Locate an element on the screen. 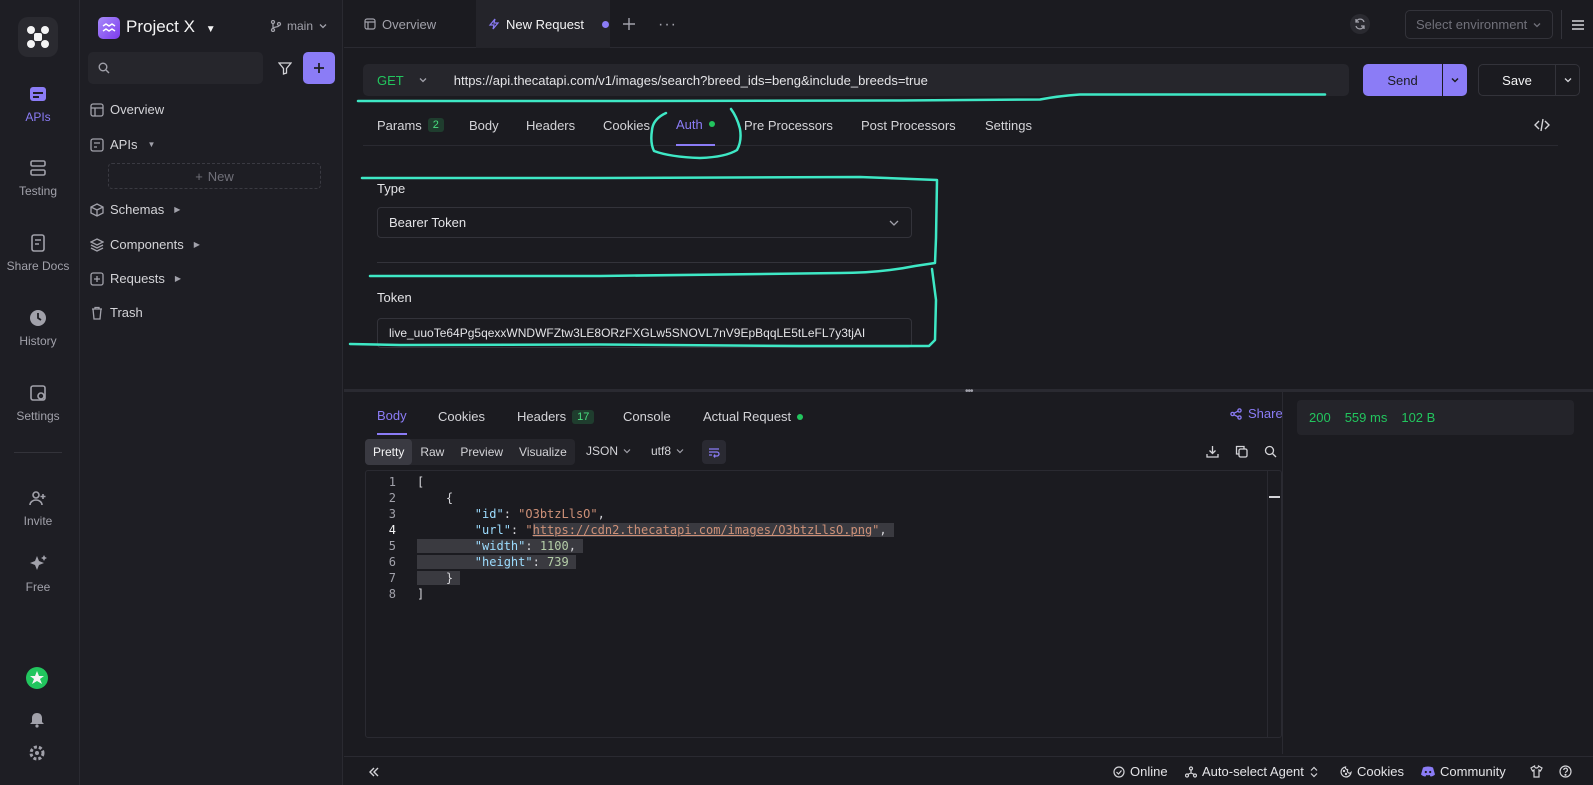  rail-item-settings: Settings is located at coordinates (38, 403).